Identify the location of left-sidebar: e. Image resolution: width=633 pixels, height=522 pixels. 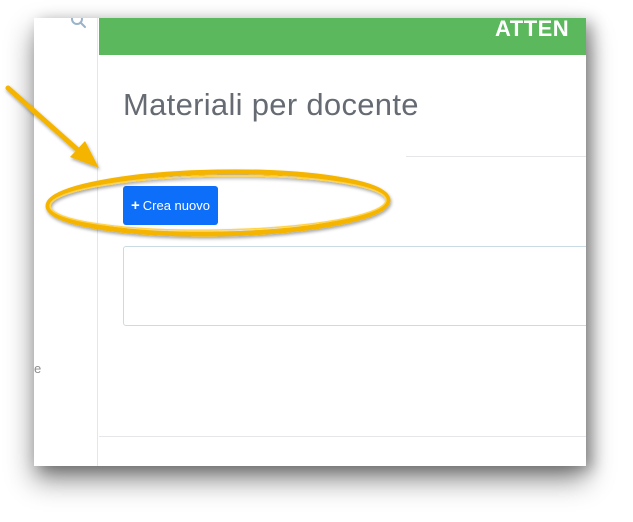
(66, 242).